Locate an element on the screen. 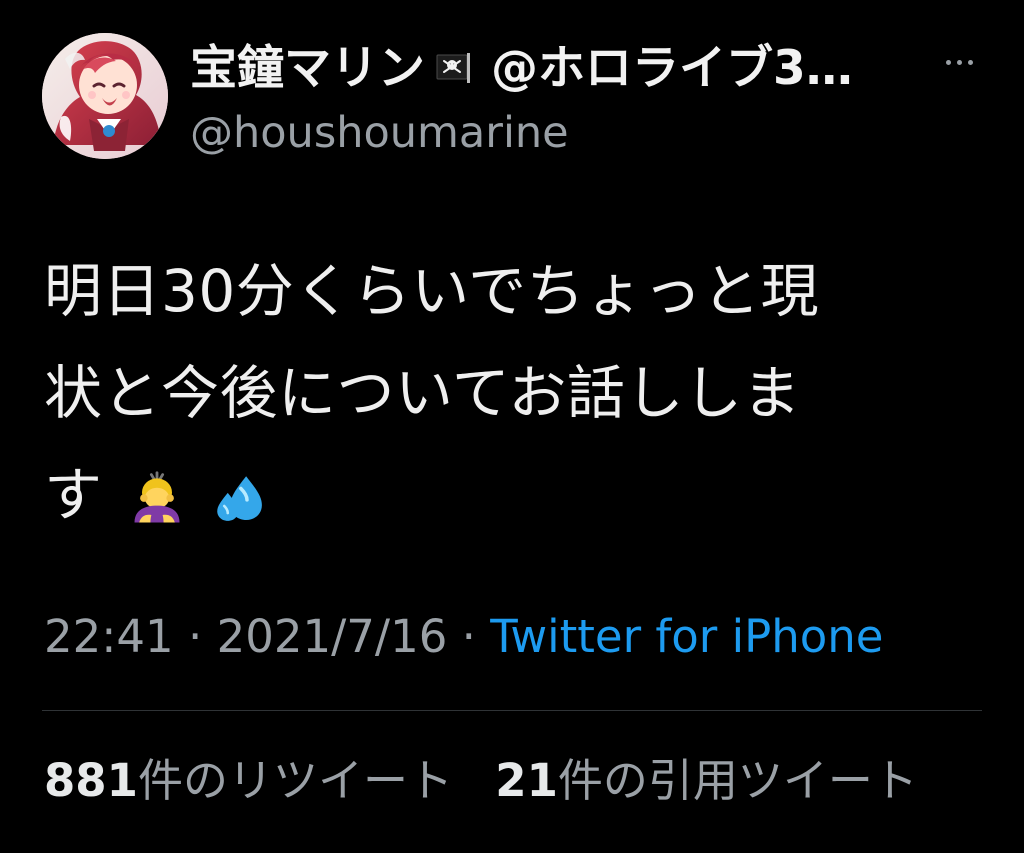 The width and height of the screenshot is (1024, 853). more-horizontal-icon is located at coordinates (960, 62).